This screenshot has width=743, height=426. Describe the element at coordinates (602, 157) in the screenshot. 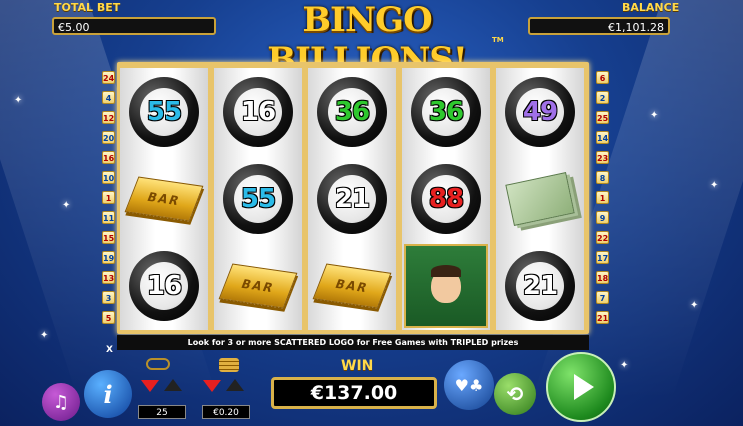

I see `payline-marker: 23` at that location.